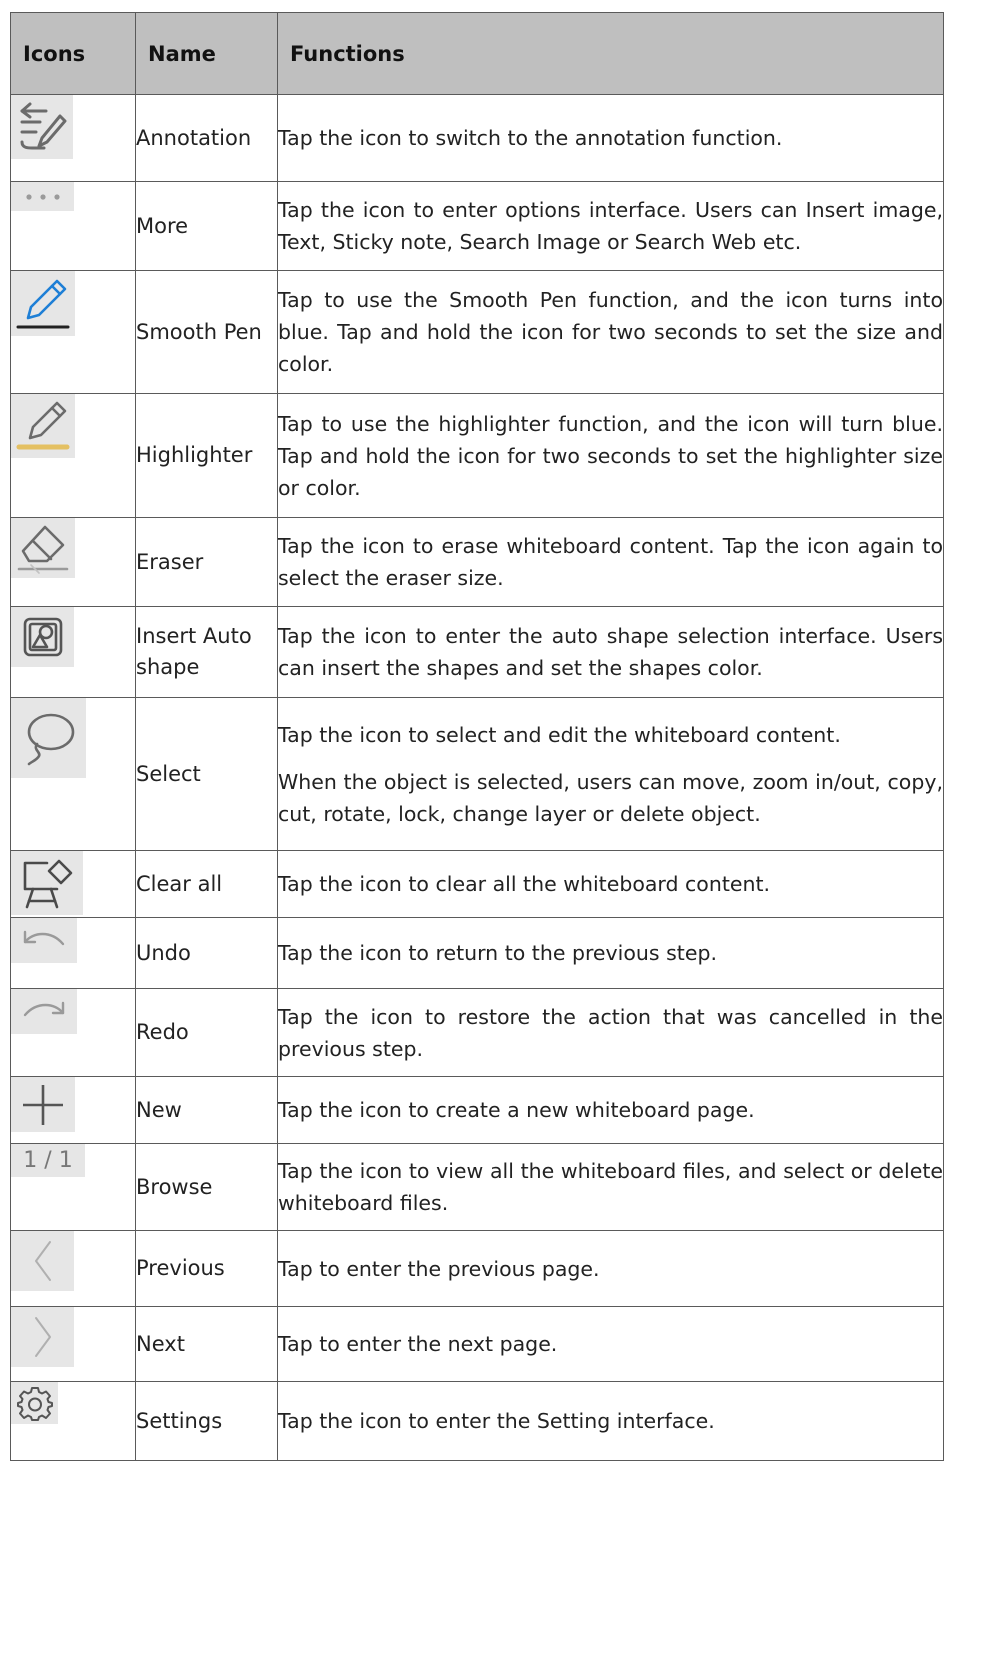 Image resolution: width=1000 pixels, height=1670 pixels. I want to click on undo-icon, so click(44, 940).